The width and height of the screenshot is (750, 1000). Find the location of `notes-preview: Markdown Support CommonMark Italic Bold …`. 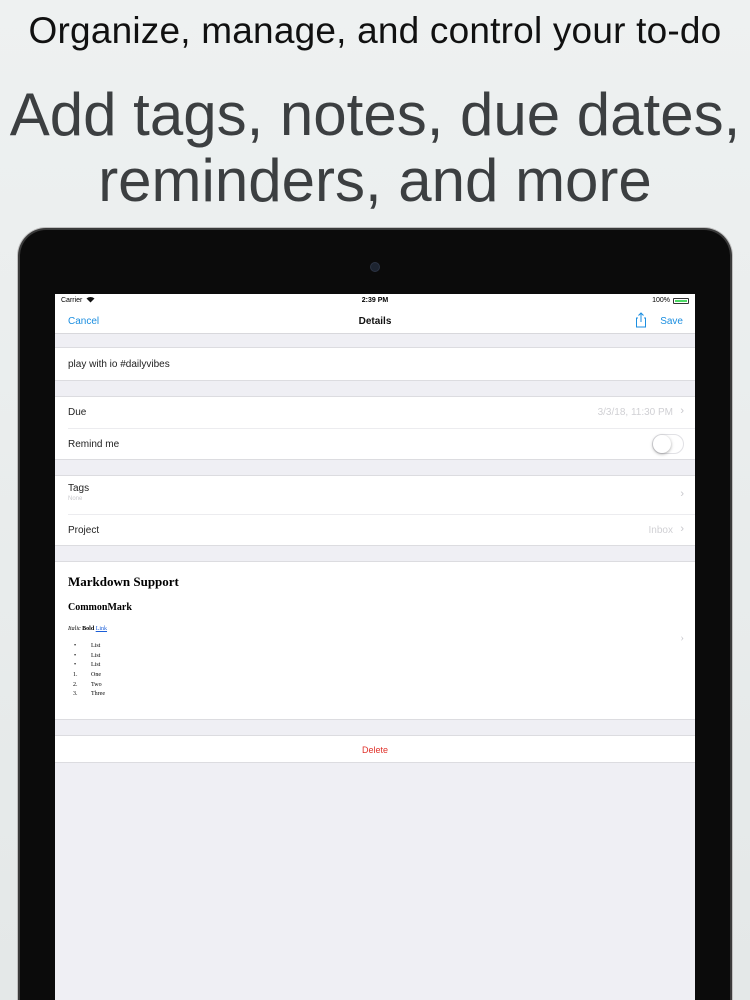

notes-preview: Markdown Support CommonMark Italic Bold … is located at coordinates (375, 640).